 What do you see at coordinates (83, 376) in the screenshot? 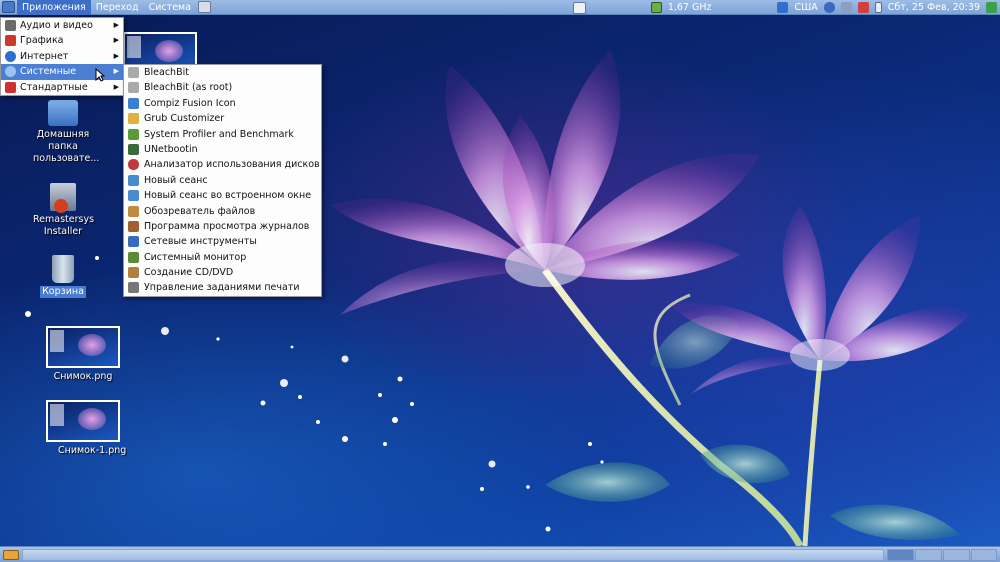
I see `desktop-icon-label: Снимок.png` at bounding box center [83, 376].